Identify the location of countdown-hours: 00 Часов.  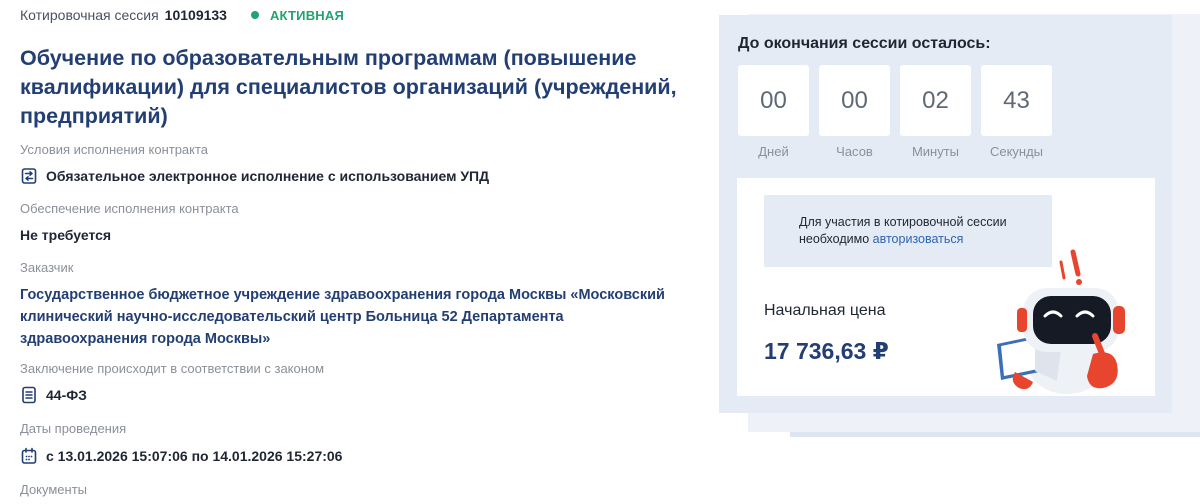
(854, 112).